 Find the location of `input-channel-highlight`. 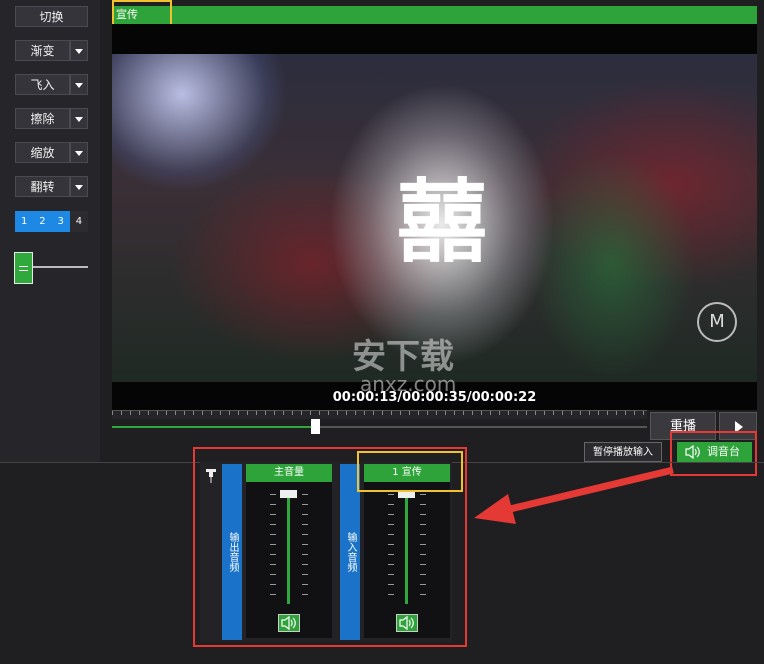

input-channel-highlight is located at coordinates (410, 471).